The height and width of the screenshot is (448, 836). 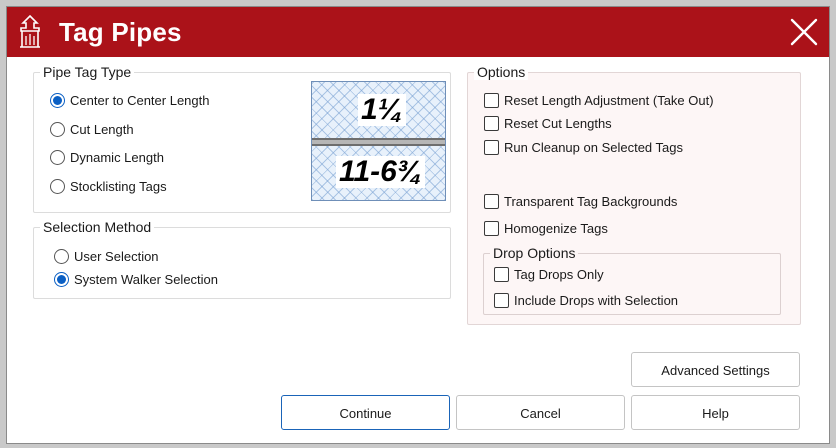 I want to click on checkbox-label: Tag Drops Only, so click(x=559, y=274).